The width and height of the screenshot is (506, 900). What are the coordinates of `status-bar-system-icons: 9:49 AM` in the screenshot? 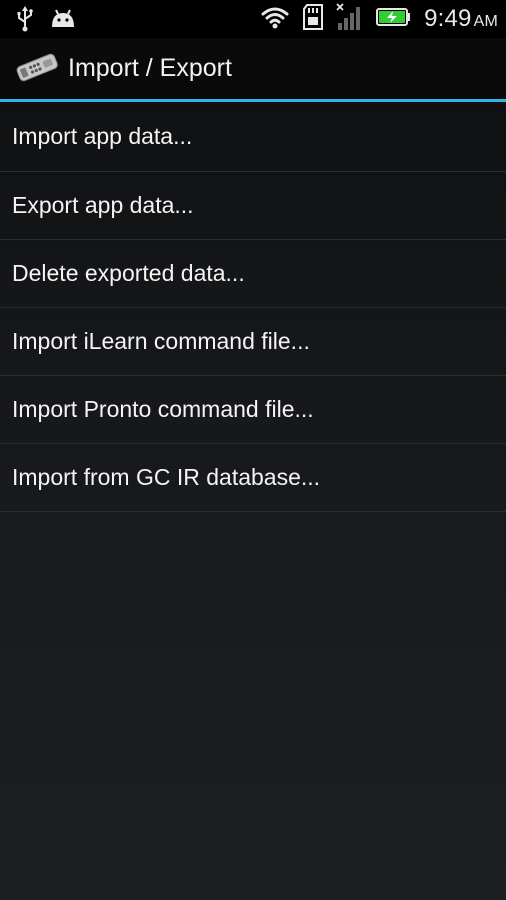 It's located at (379, 19).